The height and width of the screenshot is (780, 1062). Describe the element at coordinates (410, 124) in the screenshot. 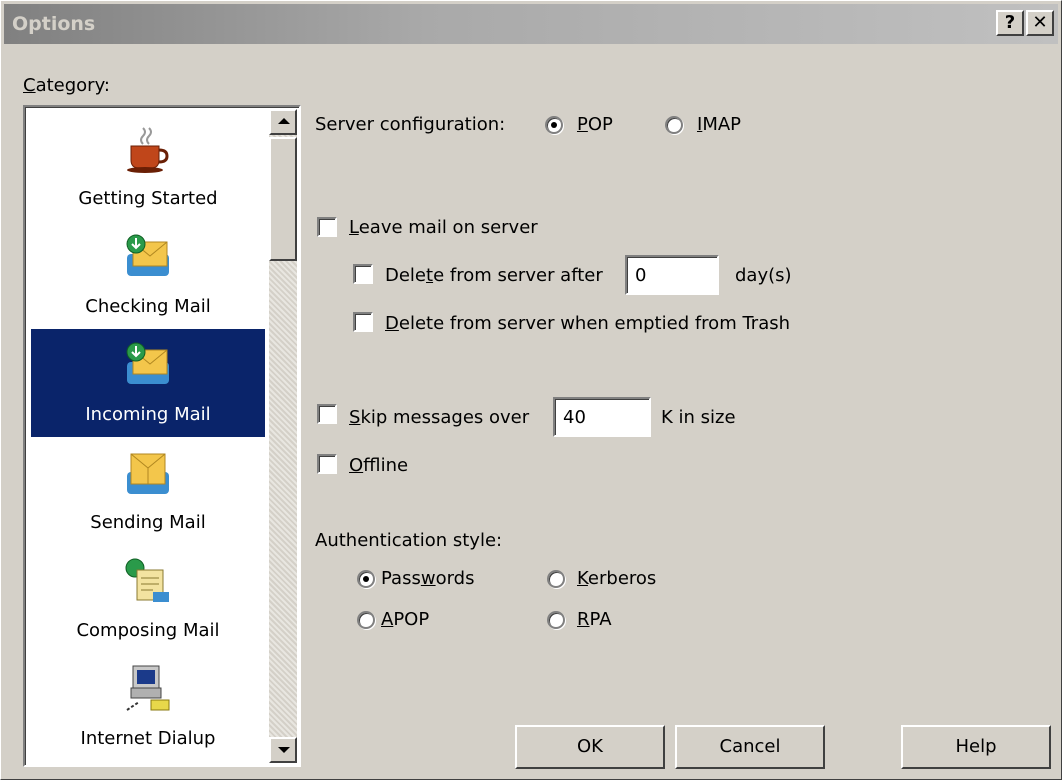

I see `server-config-label: Server configuration:` at that location.